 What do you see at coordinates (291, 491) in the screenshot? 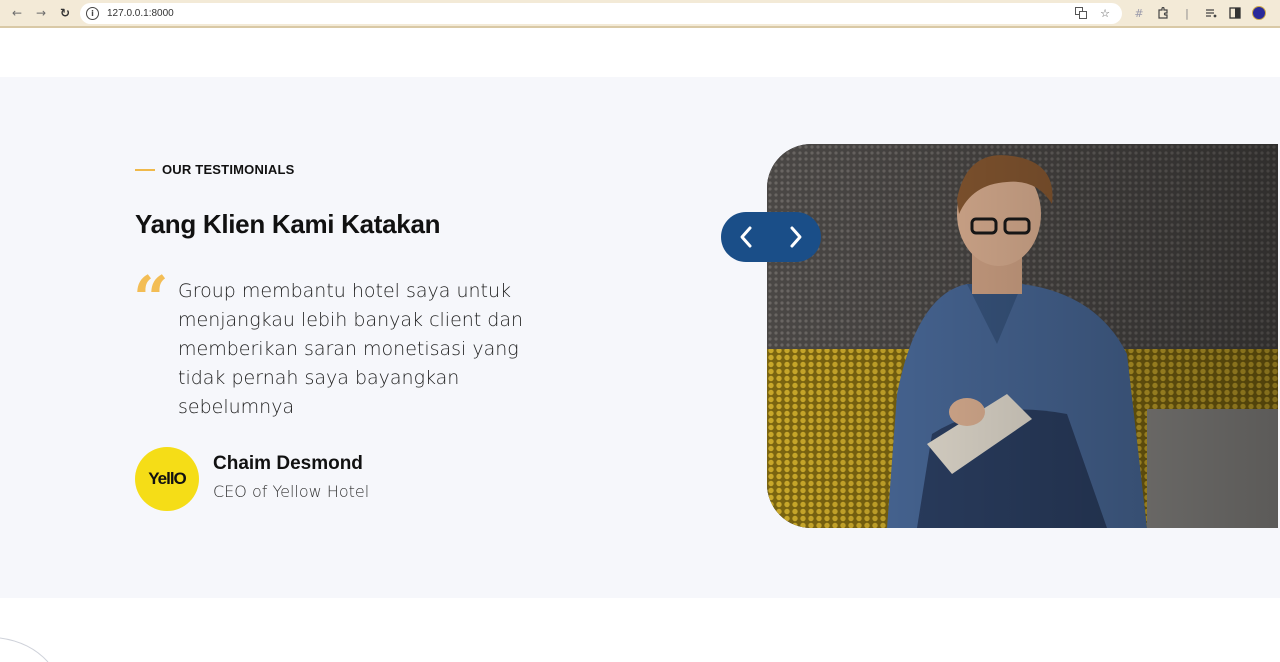
I see `author-role: CEO of Yellow Hotel` at bounding box center [291, 491].